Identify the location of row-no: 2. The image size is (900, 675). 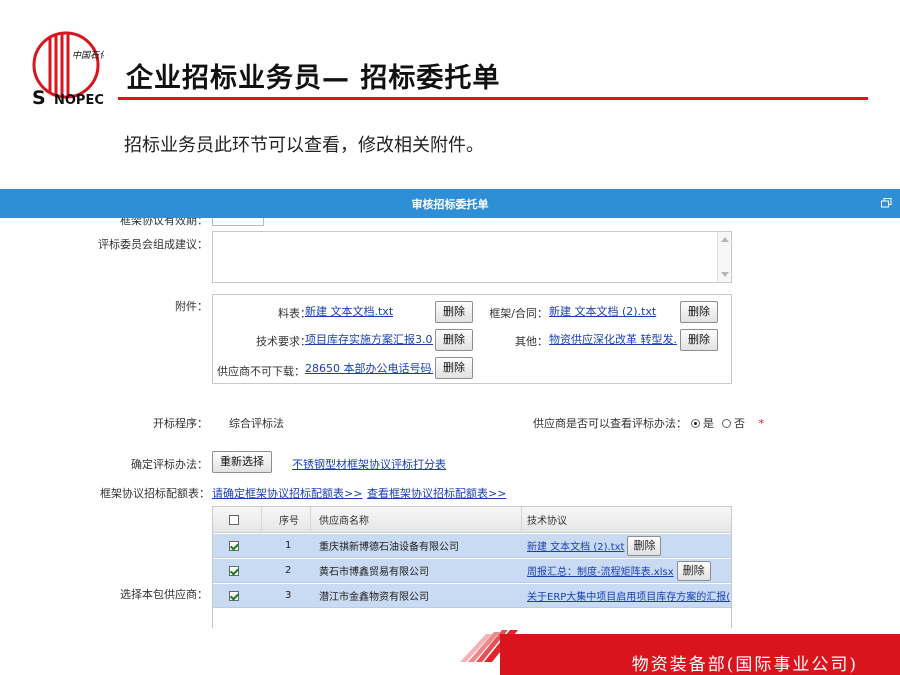
(288, 570).